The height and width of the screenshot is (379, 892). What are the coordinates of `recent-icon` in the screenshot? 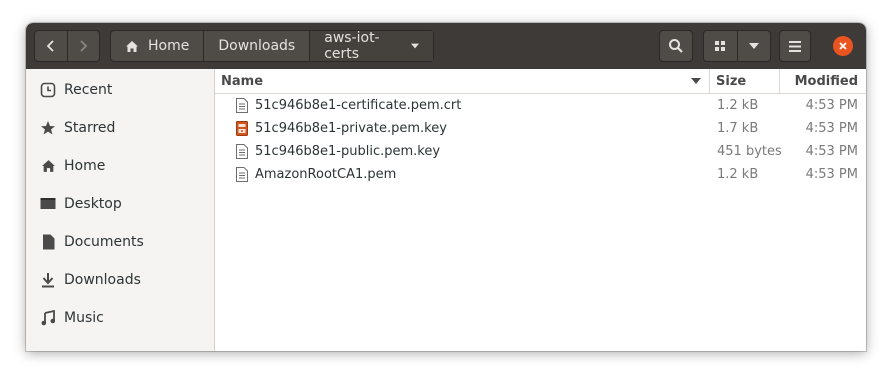 It's located at (48, 90).